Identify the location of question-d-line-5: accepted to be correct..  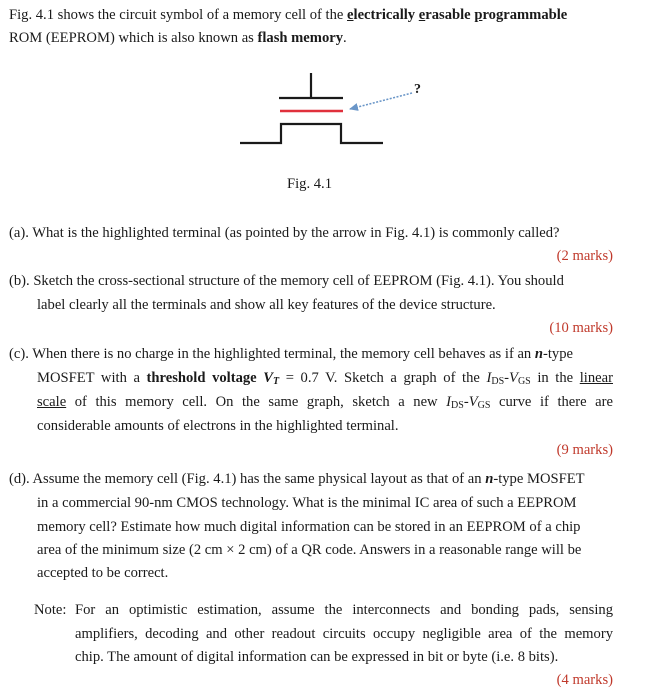
(103, 573).